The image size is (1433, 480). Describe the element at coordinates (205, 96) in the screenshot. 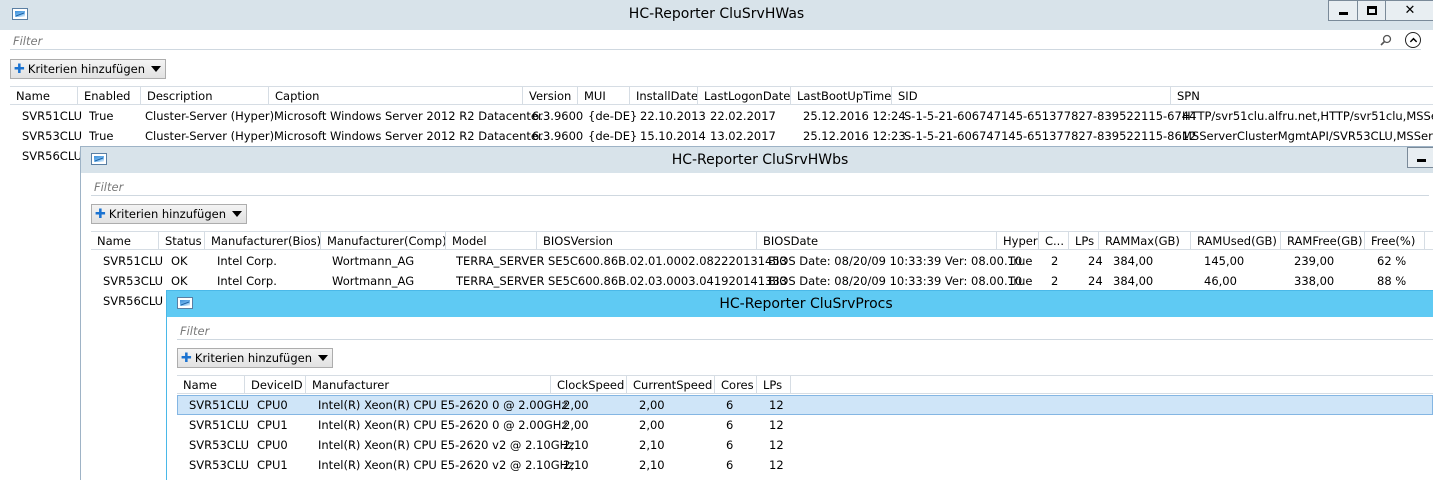

I see `column-header-description: Description` at that location.